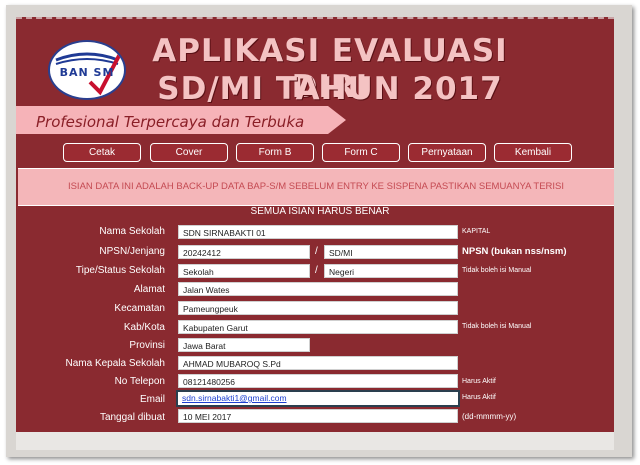  What do you see at coordinates (244, 345) in the screenshot?
I see `provinsi-field: Jawa Barat` at bounding box center [244, 345].